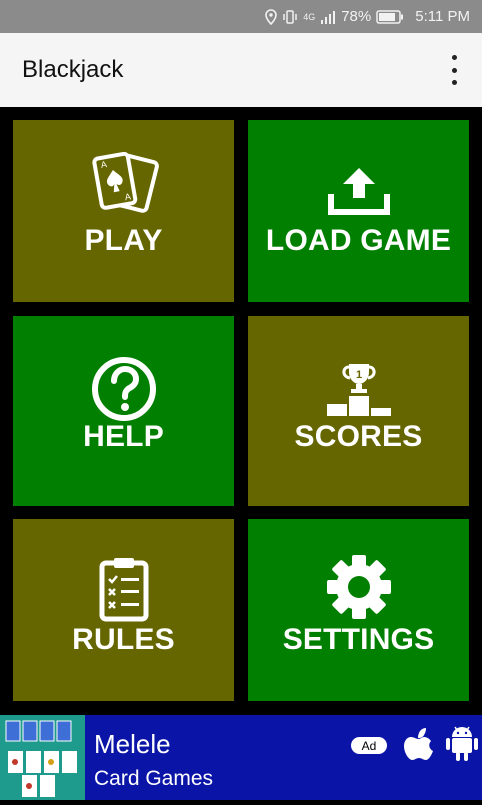 This screenshot has width=482, height=805. I want to click on signal-icon, so click(328, 17).